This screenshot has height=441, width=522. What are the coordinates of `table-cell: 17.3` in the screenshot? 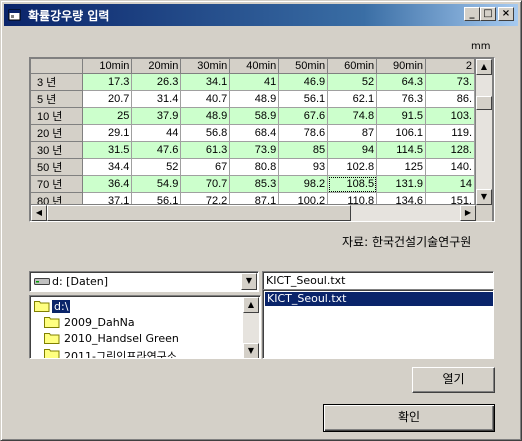 It's located at (107, 82).